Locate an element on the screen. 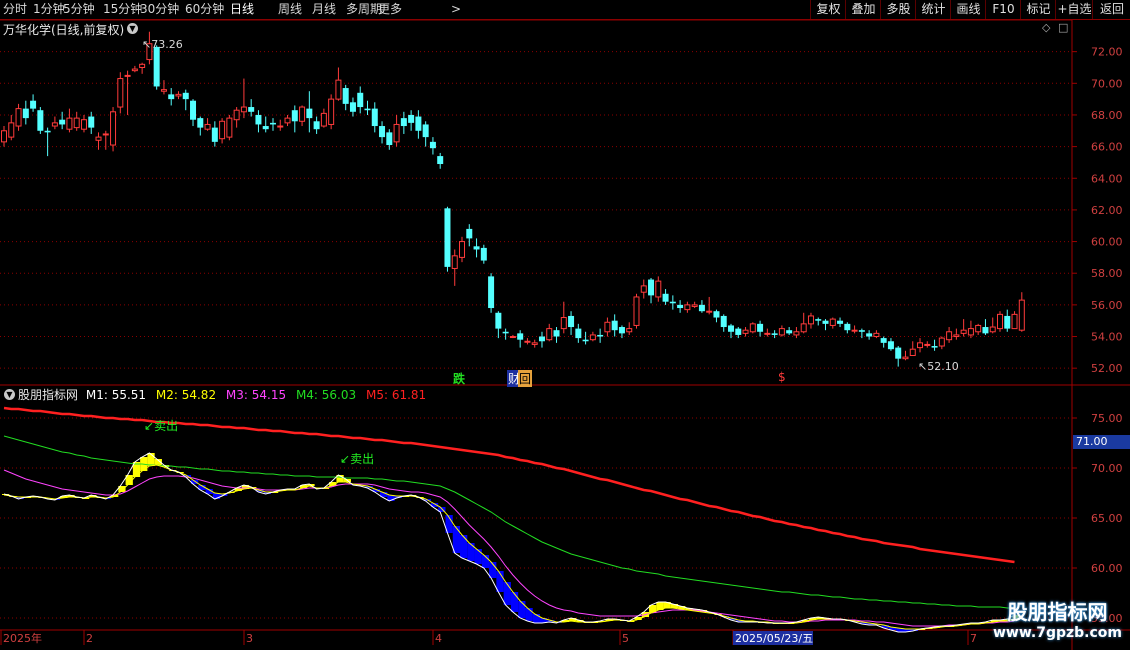 Image resolution: width=1130 pixels, height=650 pixels. window-icon: □ is located at coordinates (1063, 27).